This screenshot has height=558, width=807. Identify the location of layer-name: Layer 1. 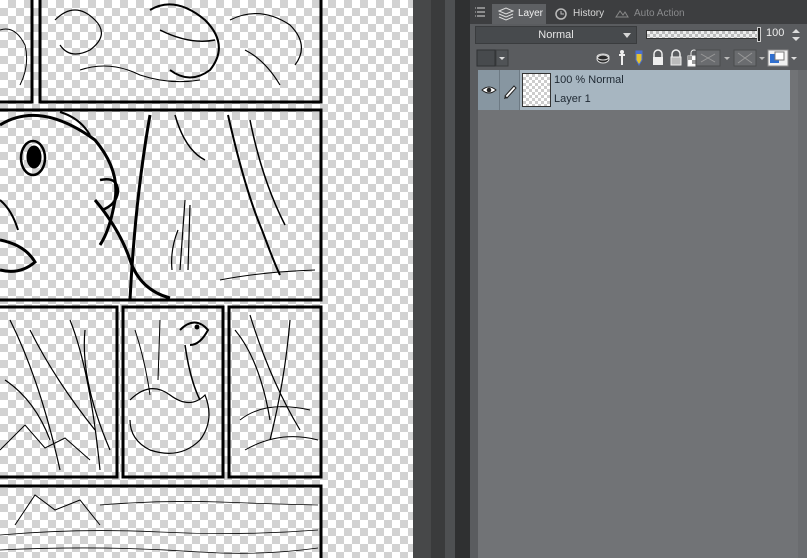
(572, 99).